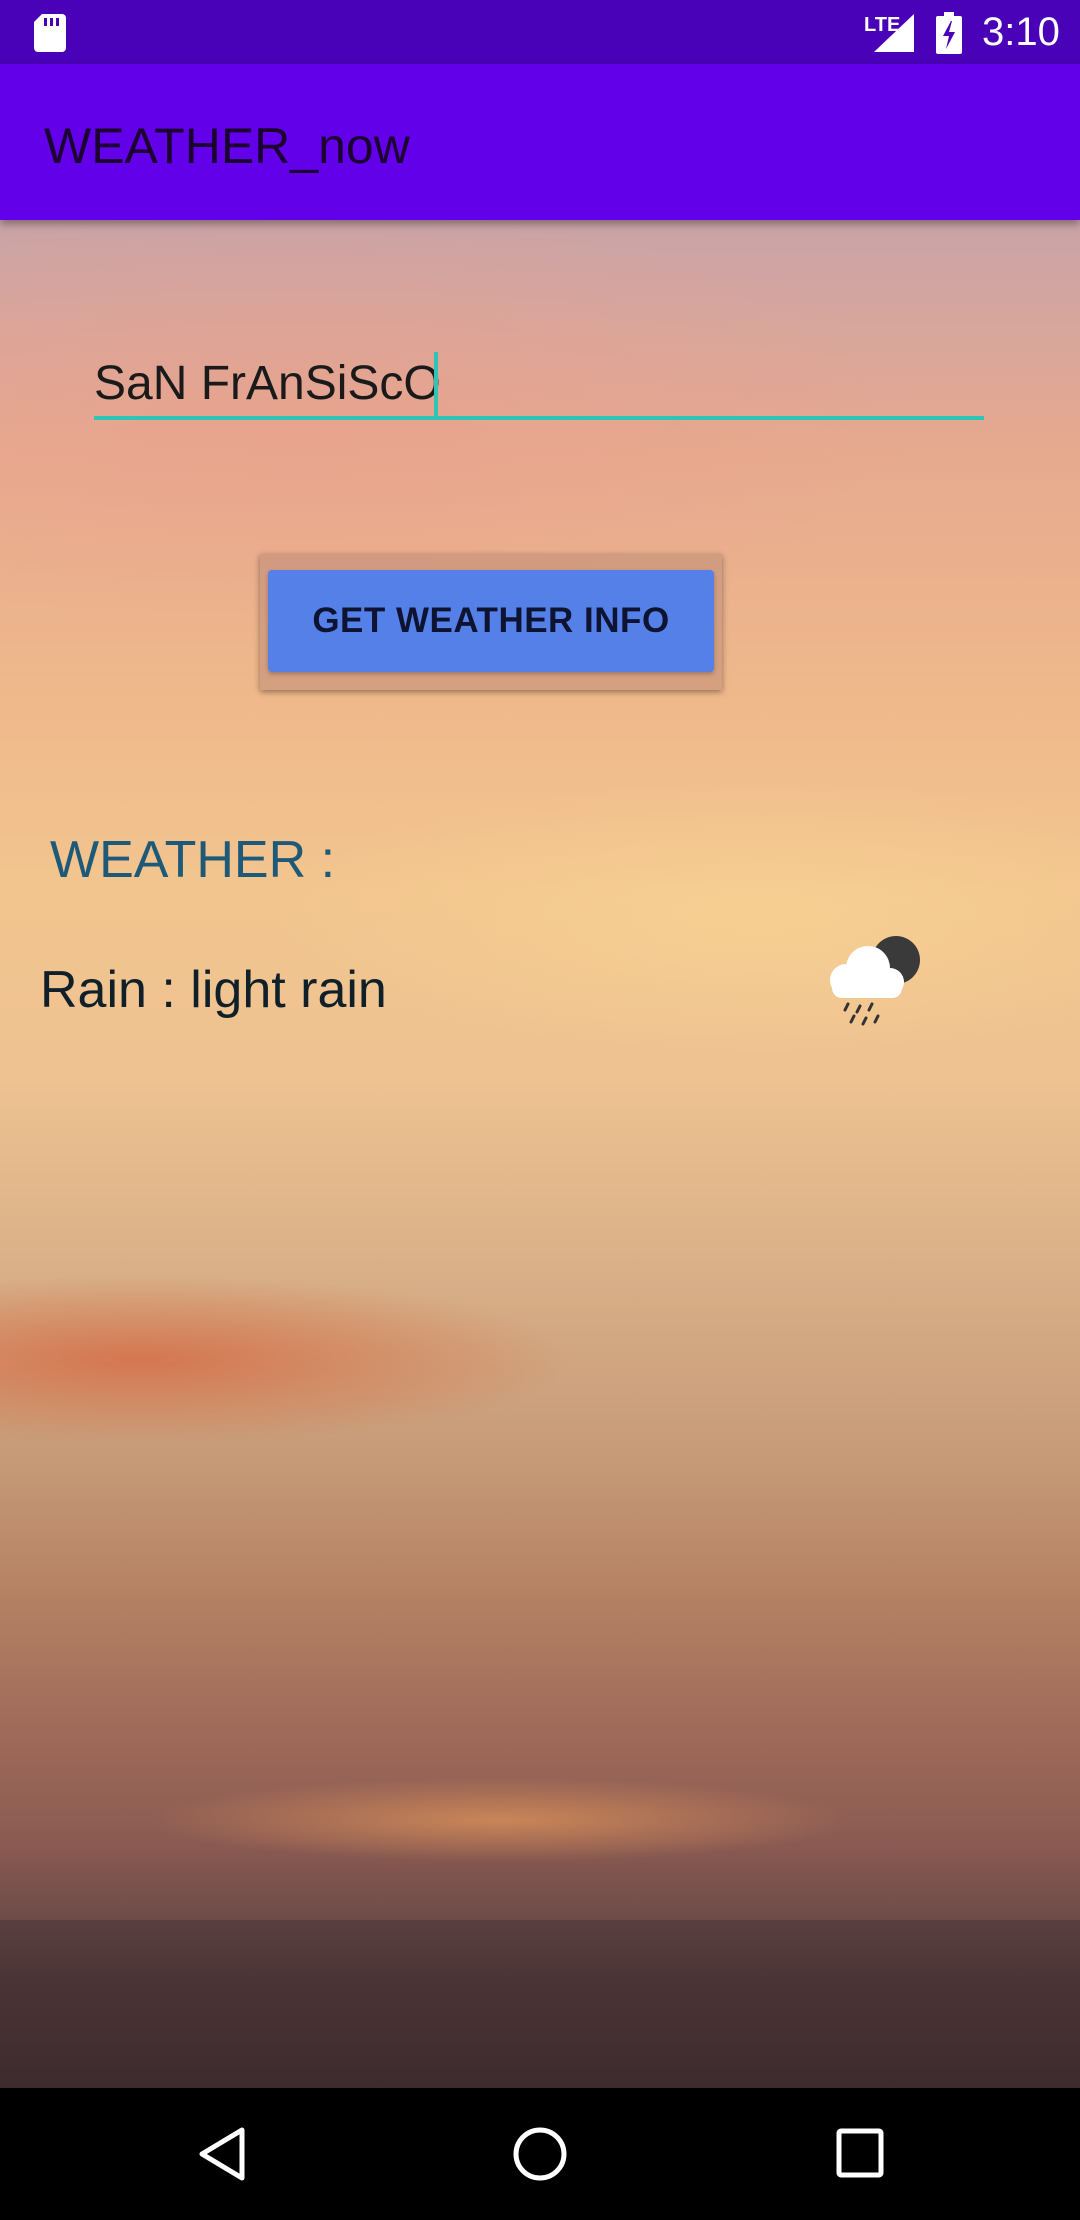 The height and width of the screenshot is (2220, 1080). What do you see at coordinates (894, 33) in the screenshot?
I see `signal-icon` at bounding box center [894, 33].